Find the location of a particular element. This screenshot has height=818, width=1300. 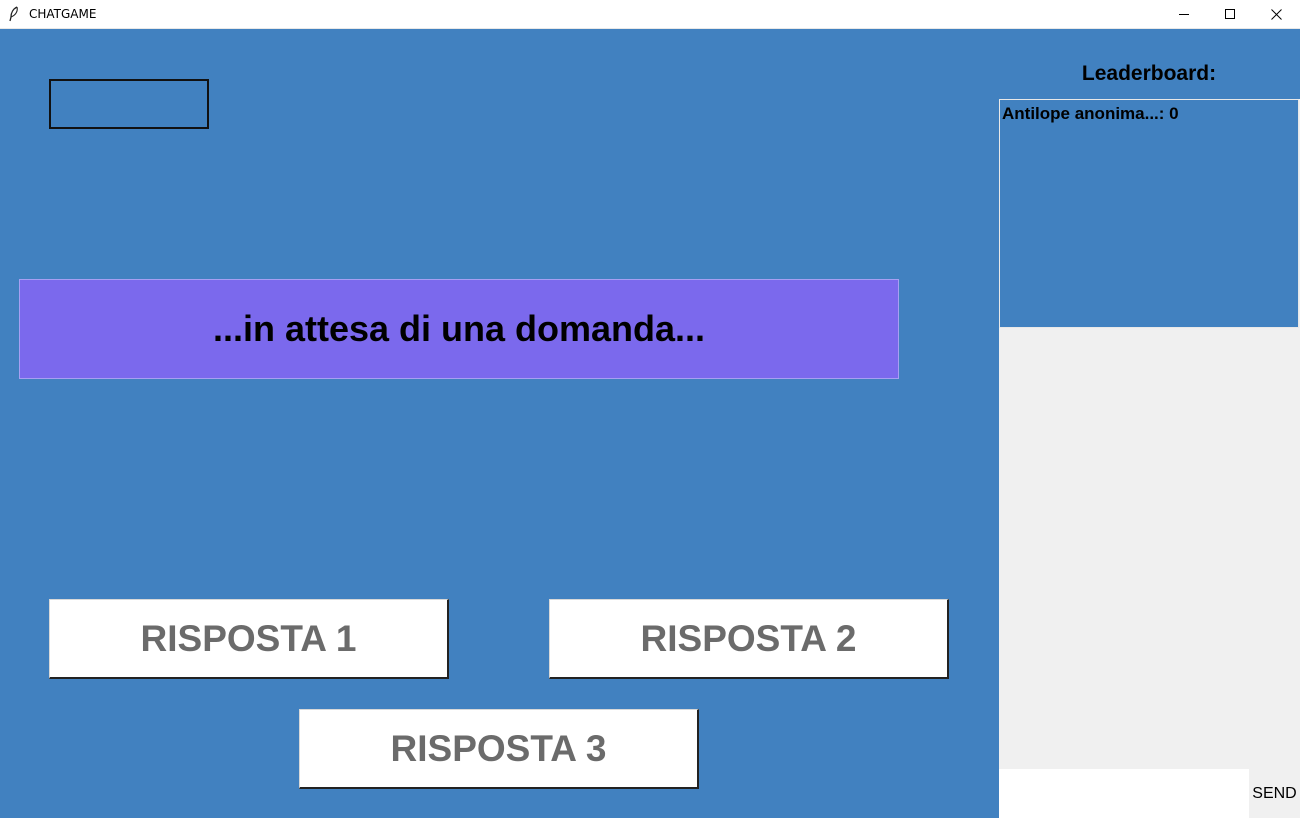

leaderboard-entry: Antilope anonima...: 0 is located at coordinates (1090, 113).